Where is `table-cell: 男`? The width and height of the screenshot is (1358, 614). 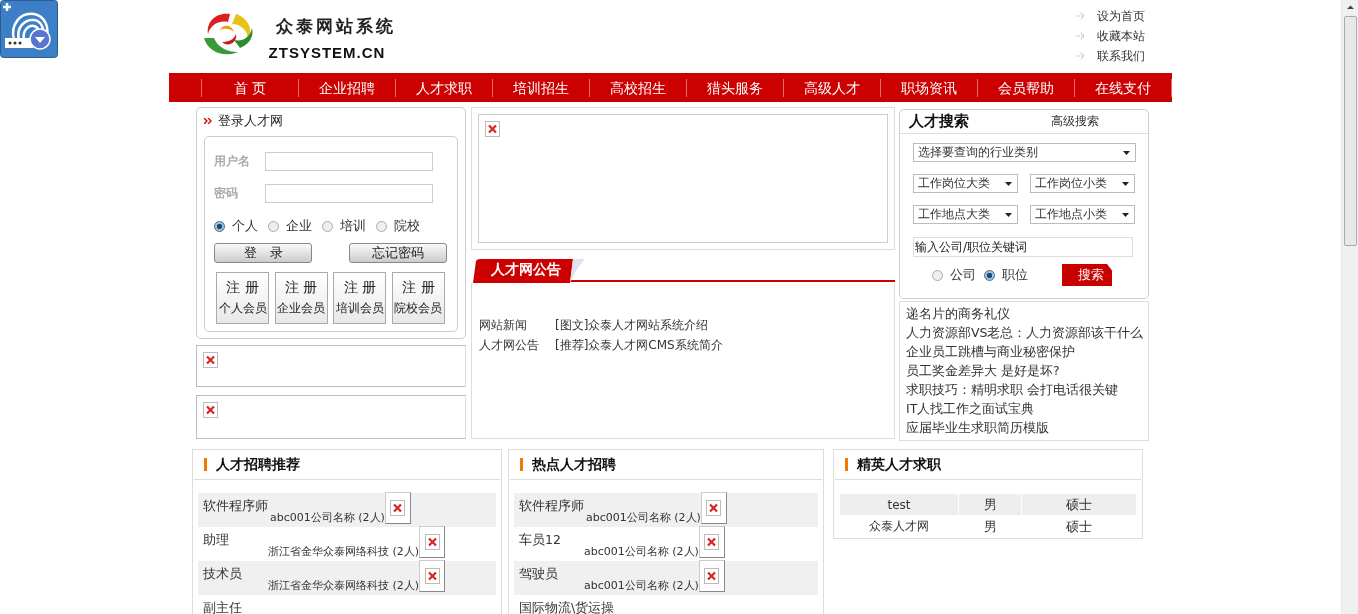 table-cell: 男 is located at coordinates (990, 504).